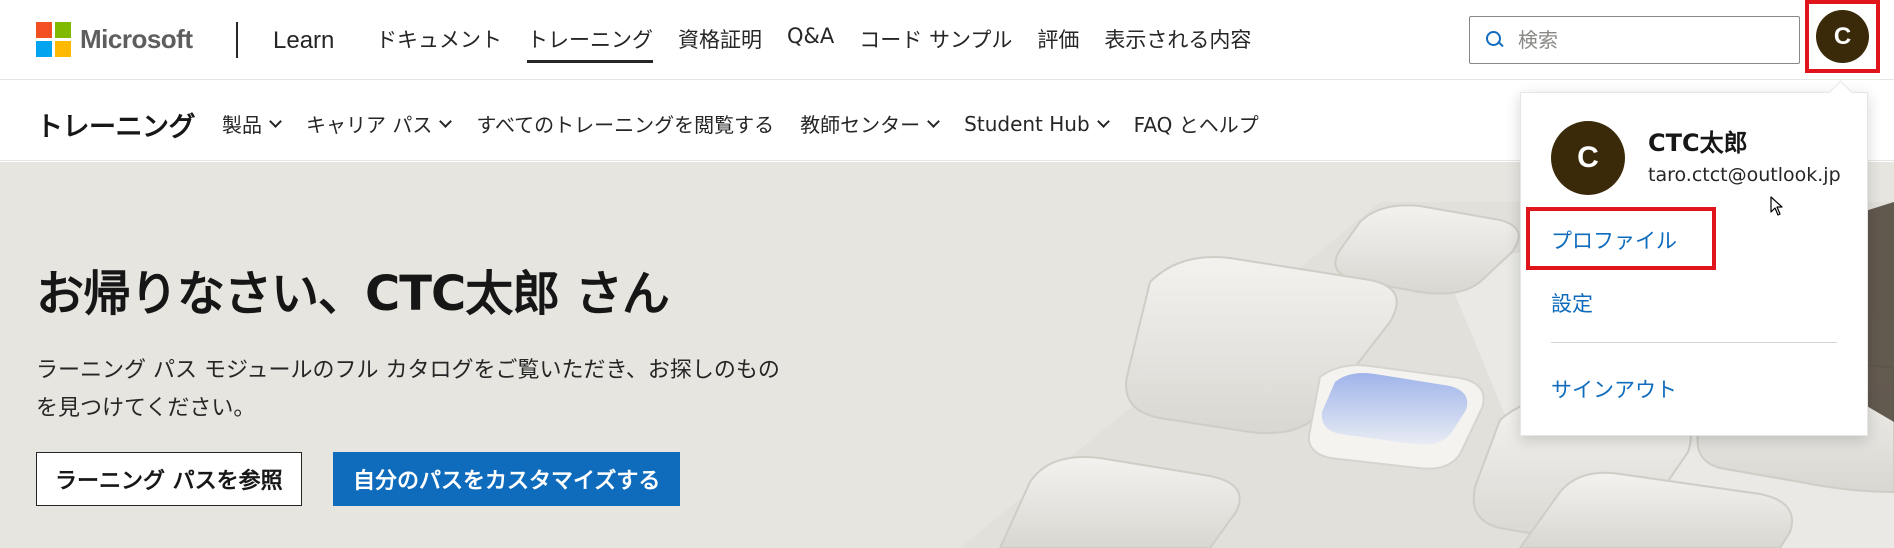 The height and width of the screenshot is (548, 1894). Describe the element at coordinates (1058, 43) in the screenshot. I see `topnav-link-assessments: 評価` at that location.